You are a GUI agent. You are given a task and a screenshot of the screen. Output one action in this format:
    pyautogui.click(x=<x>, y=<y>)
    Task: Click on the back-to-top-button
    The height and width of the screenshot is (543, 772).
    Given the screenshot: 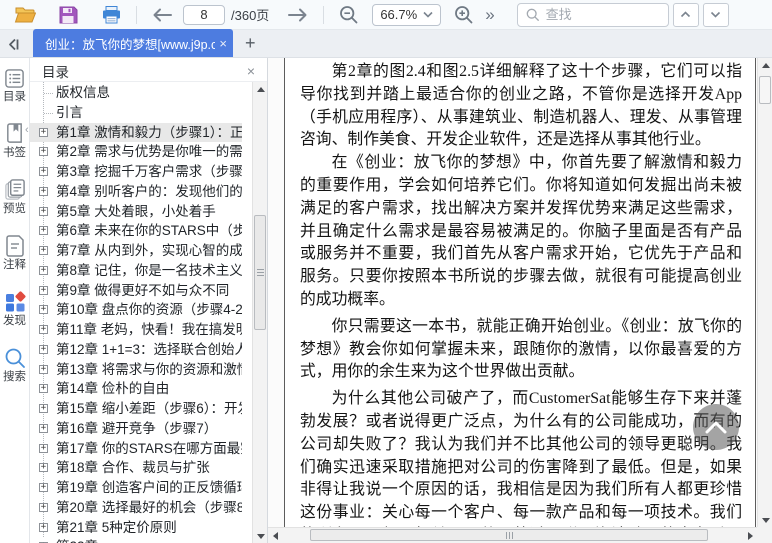 What is the action you would take?
    pyautogui.click(x=716, y=427)
    